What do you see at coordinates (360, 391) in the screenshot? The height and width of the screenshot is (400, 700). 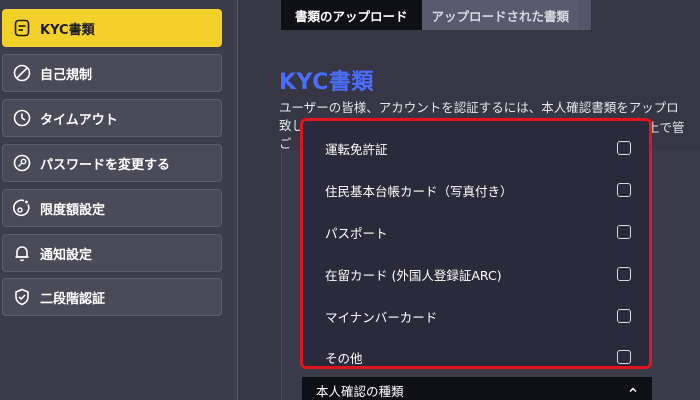 I see `select-label: 本人確認の種類` at bounding box center [360, 391].